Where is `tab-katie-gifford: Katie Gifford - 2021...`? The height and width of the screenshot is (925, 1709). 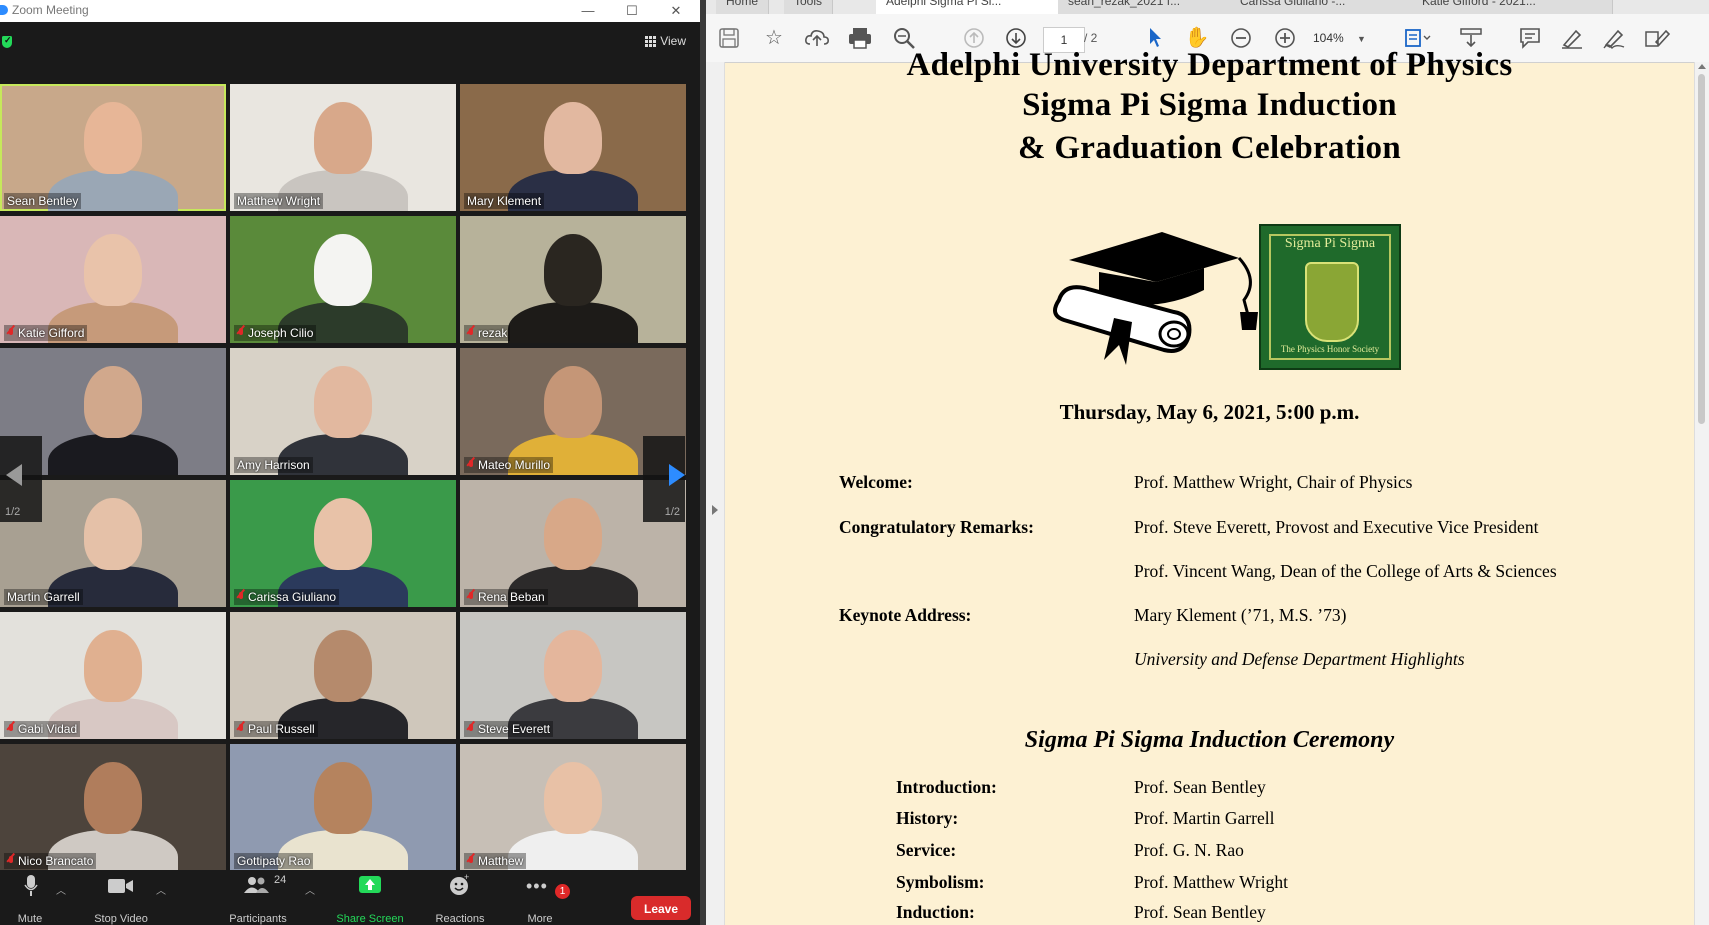
tab-katie-gifford: Katie Gifford - 2021... is located at coordinates (1512, 7).